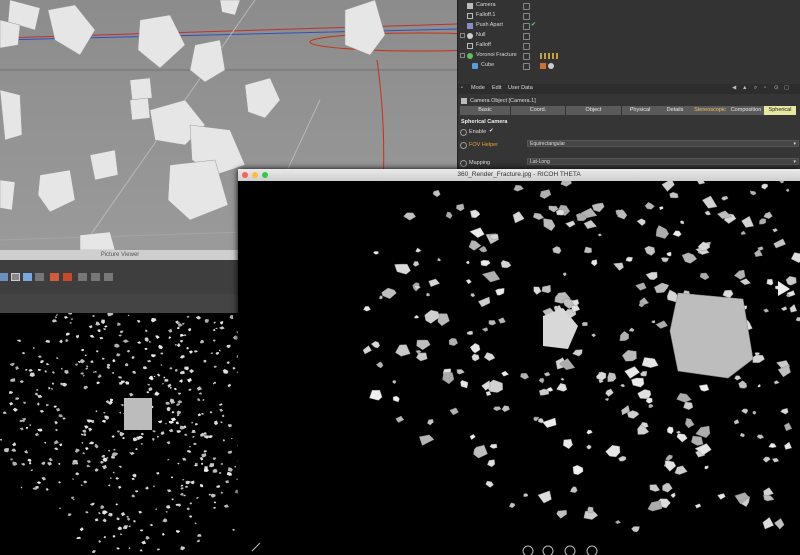  I want to click on tab-stereoscopic: Stereoscopic, so click(710, 110).